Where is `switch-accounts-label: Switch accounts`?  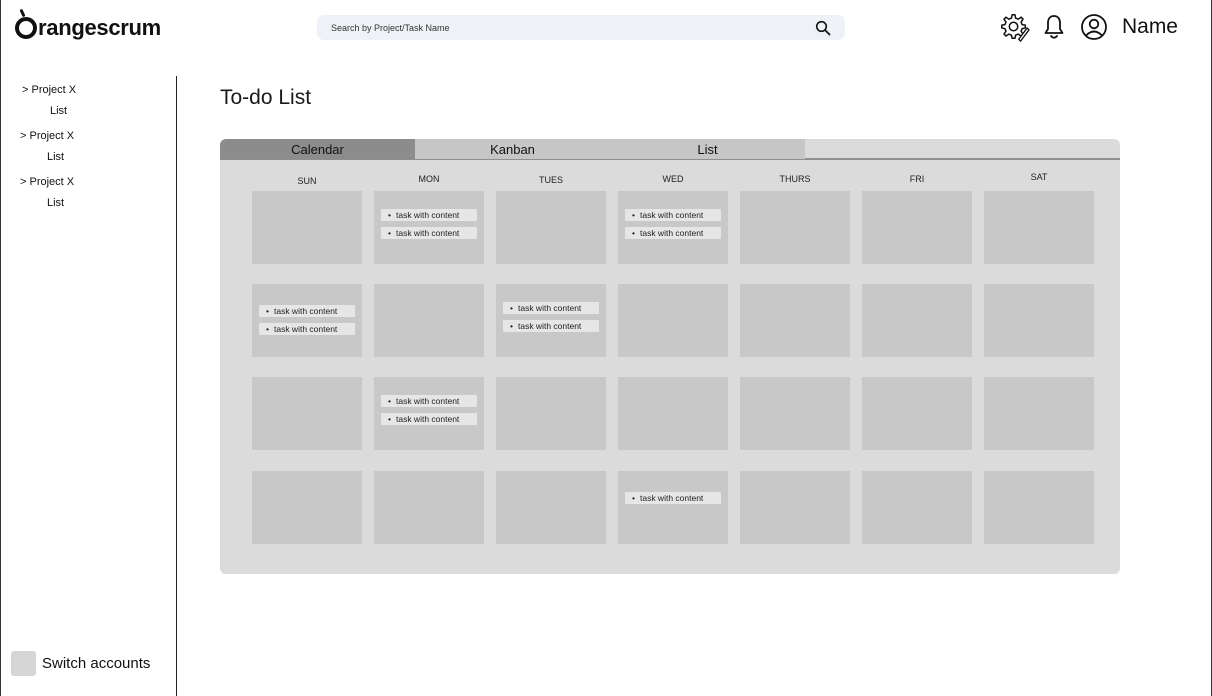
switch-accounts-label: Switch accounts is located at coordinates (96, 663).